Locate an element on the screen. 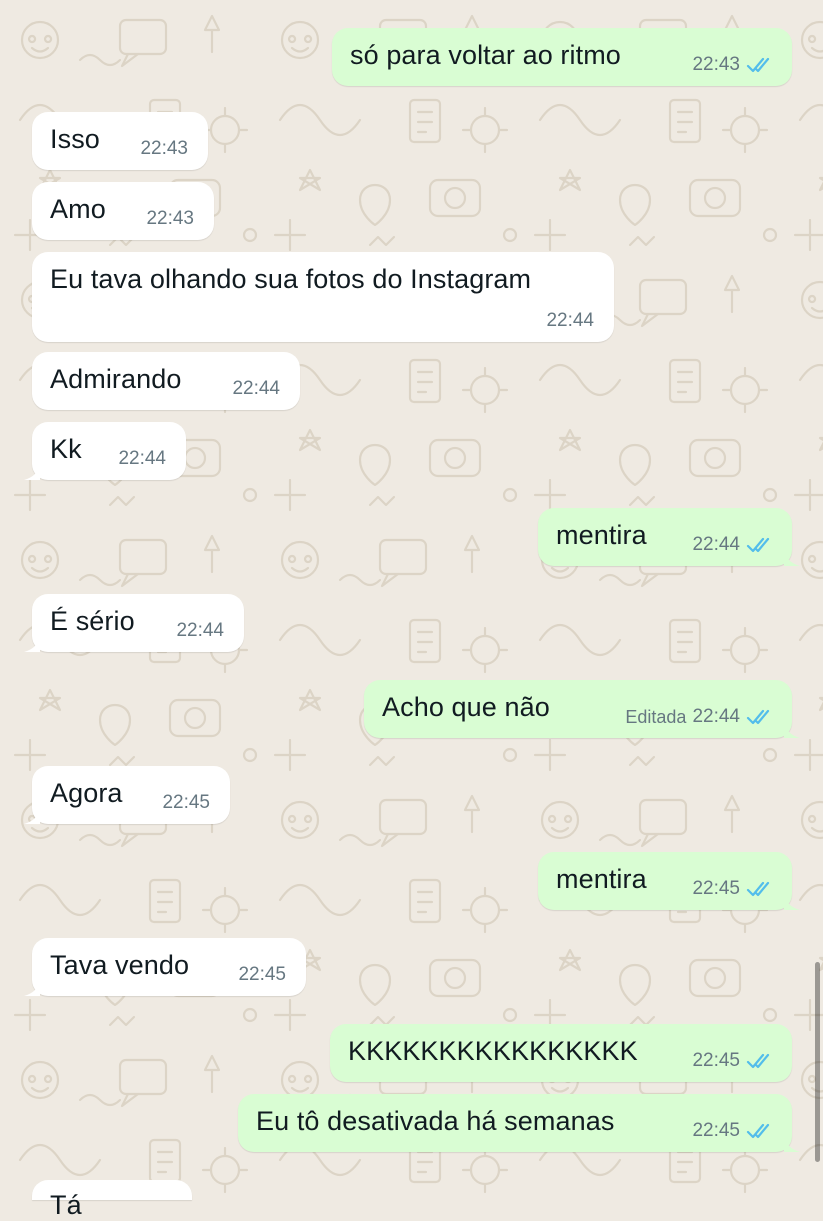 The image size is (823, 1221). message-text: Kk is located at coordinates (66, 449).